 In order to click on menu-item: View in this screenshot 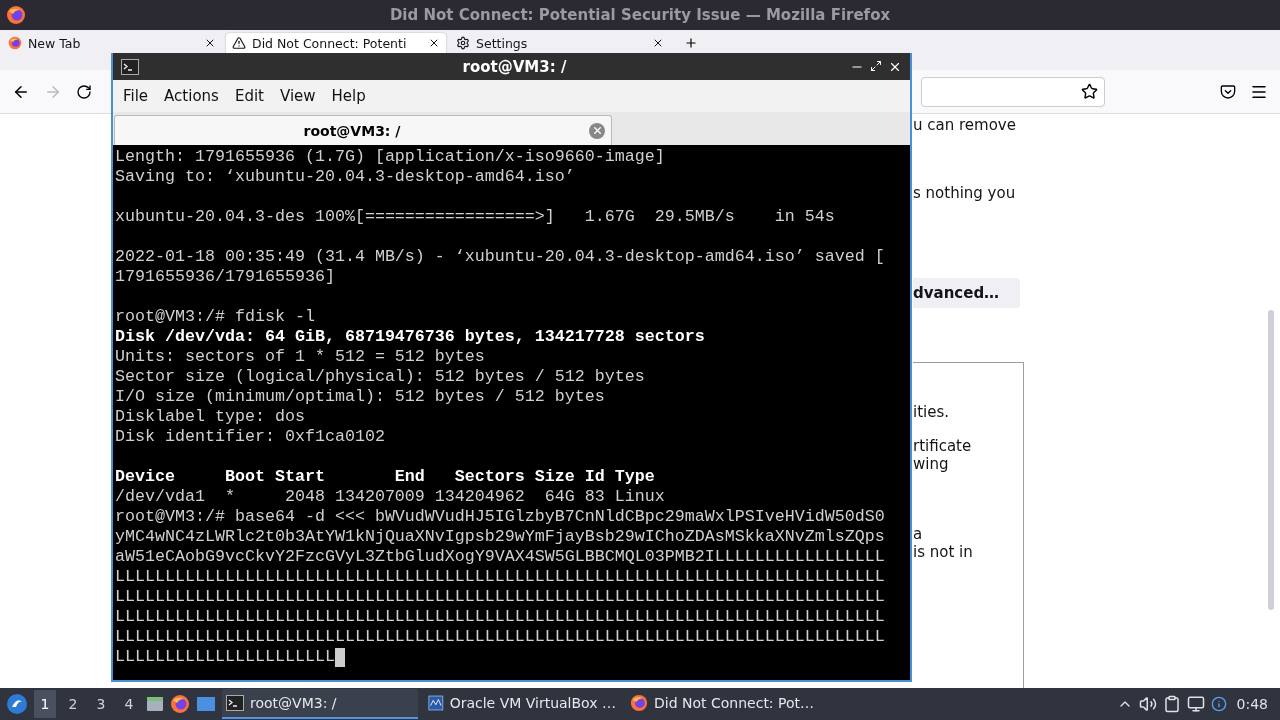, I will do `click(297, 96)`.